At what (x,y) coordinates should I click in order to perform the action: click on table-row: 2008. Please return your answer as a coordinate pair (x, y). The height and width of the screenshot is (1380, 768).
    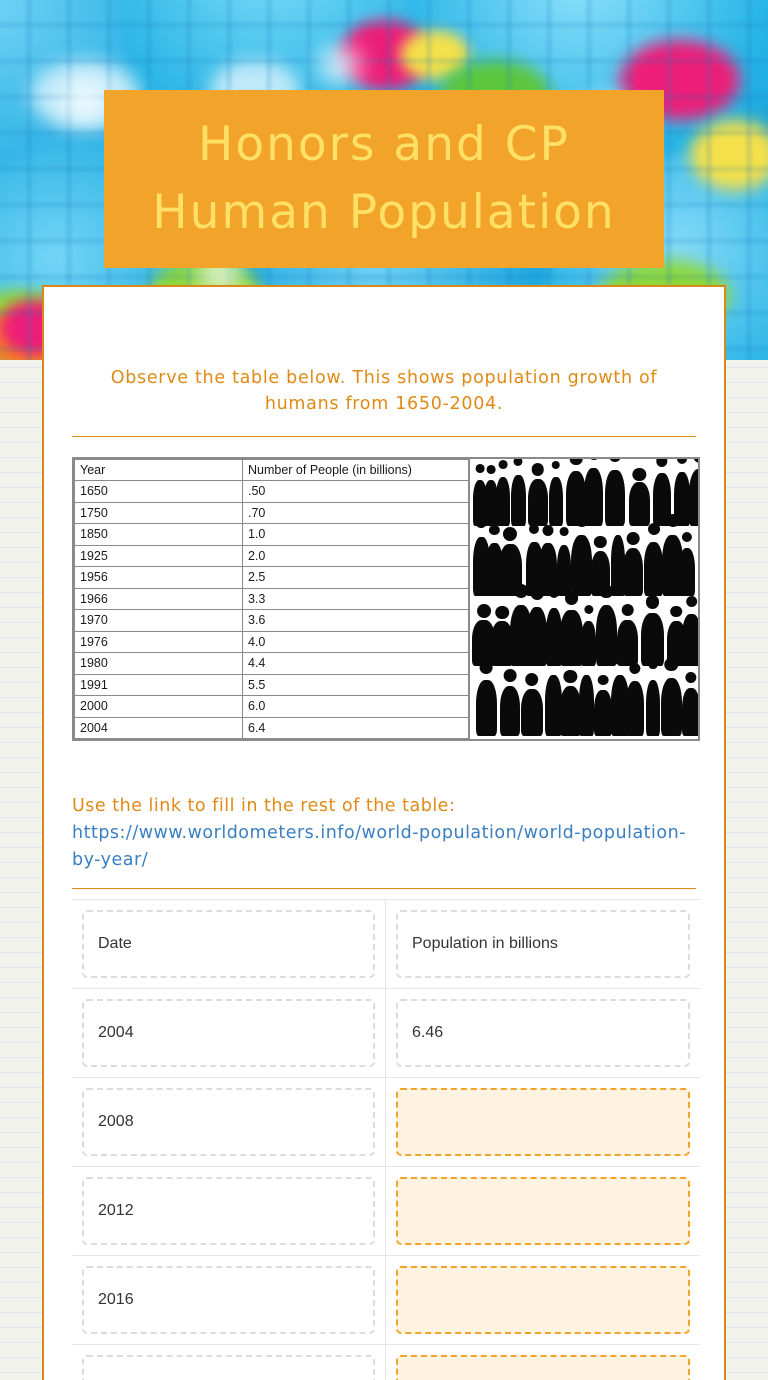
    Looking at the image, I should click on (386, 1123).